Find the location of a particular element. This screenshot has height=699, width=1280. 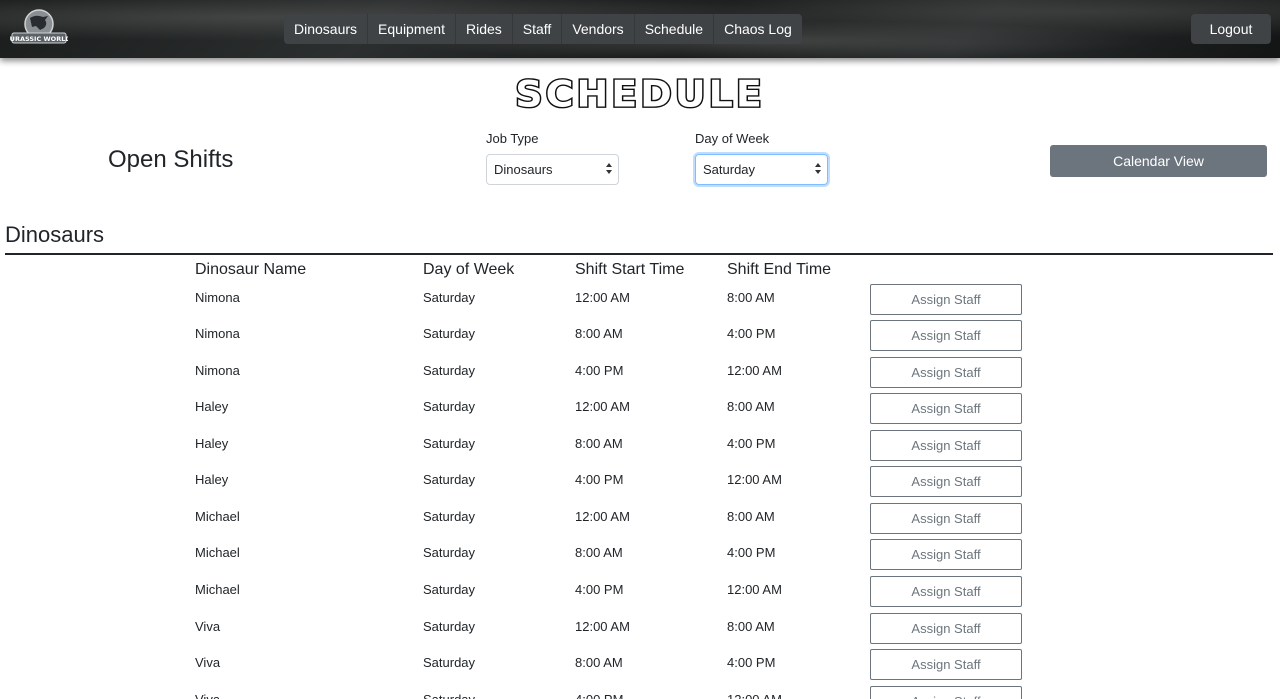

table-row: Nimona Saturday 8:00 AM 4:00 PM Assign Staff is located at coordinates (640, 341).